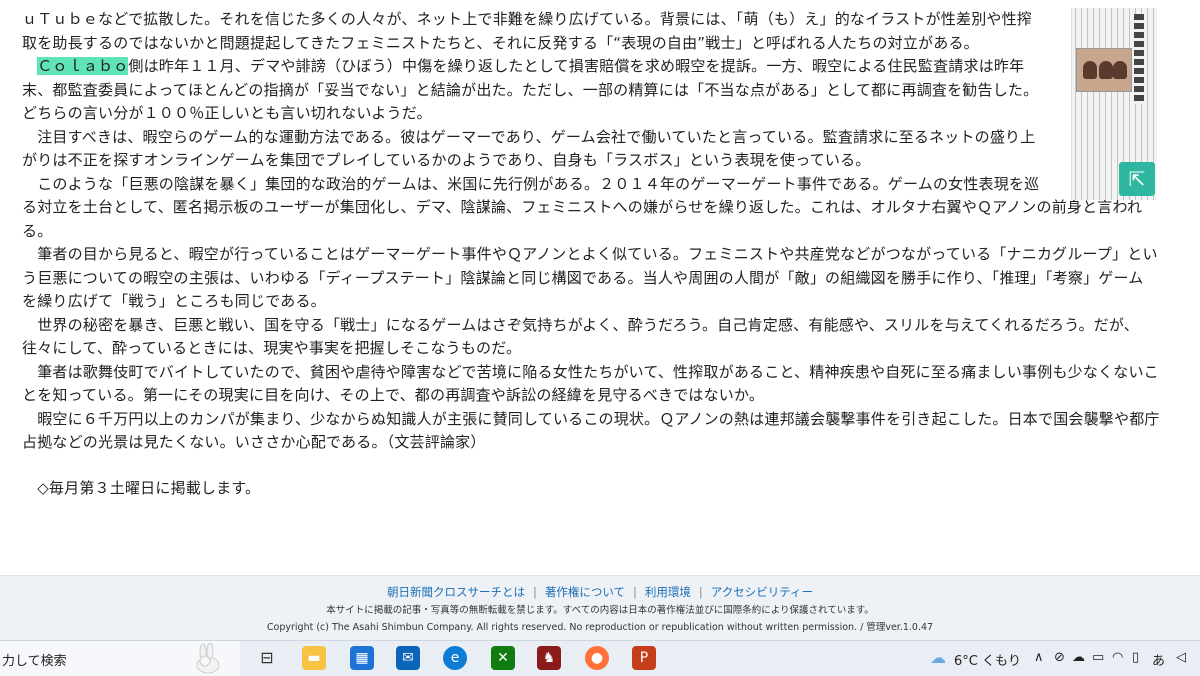  Describe the element at coordinates (1104, 70) in the screenshot. I see `clipping-photo` at that location.